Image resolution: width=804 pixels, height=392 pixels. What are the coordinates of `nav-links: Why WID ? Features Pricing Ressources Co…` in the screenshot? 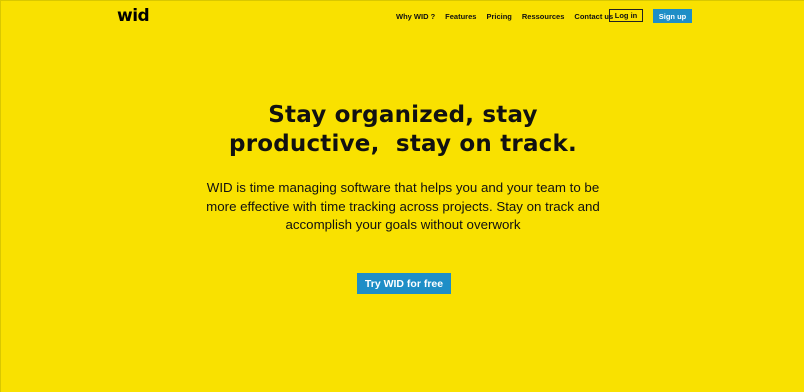 It's located at (504, 17).